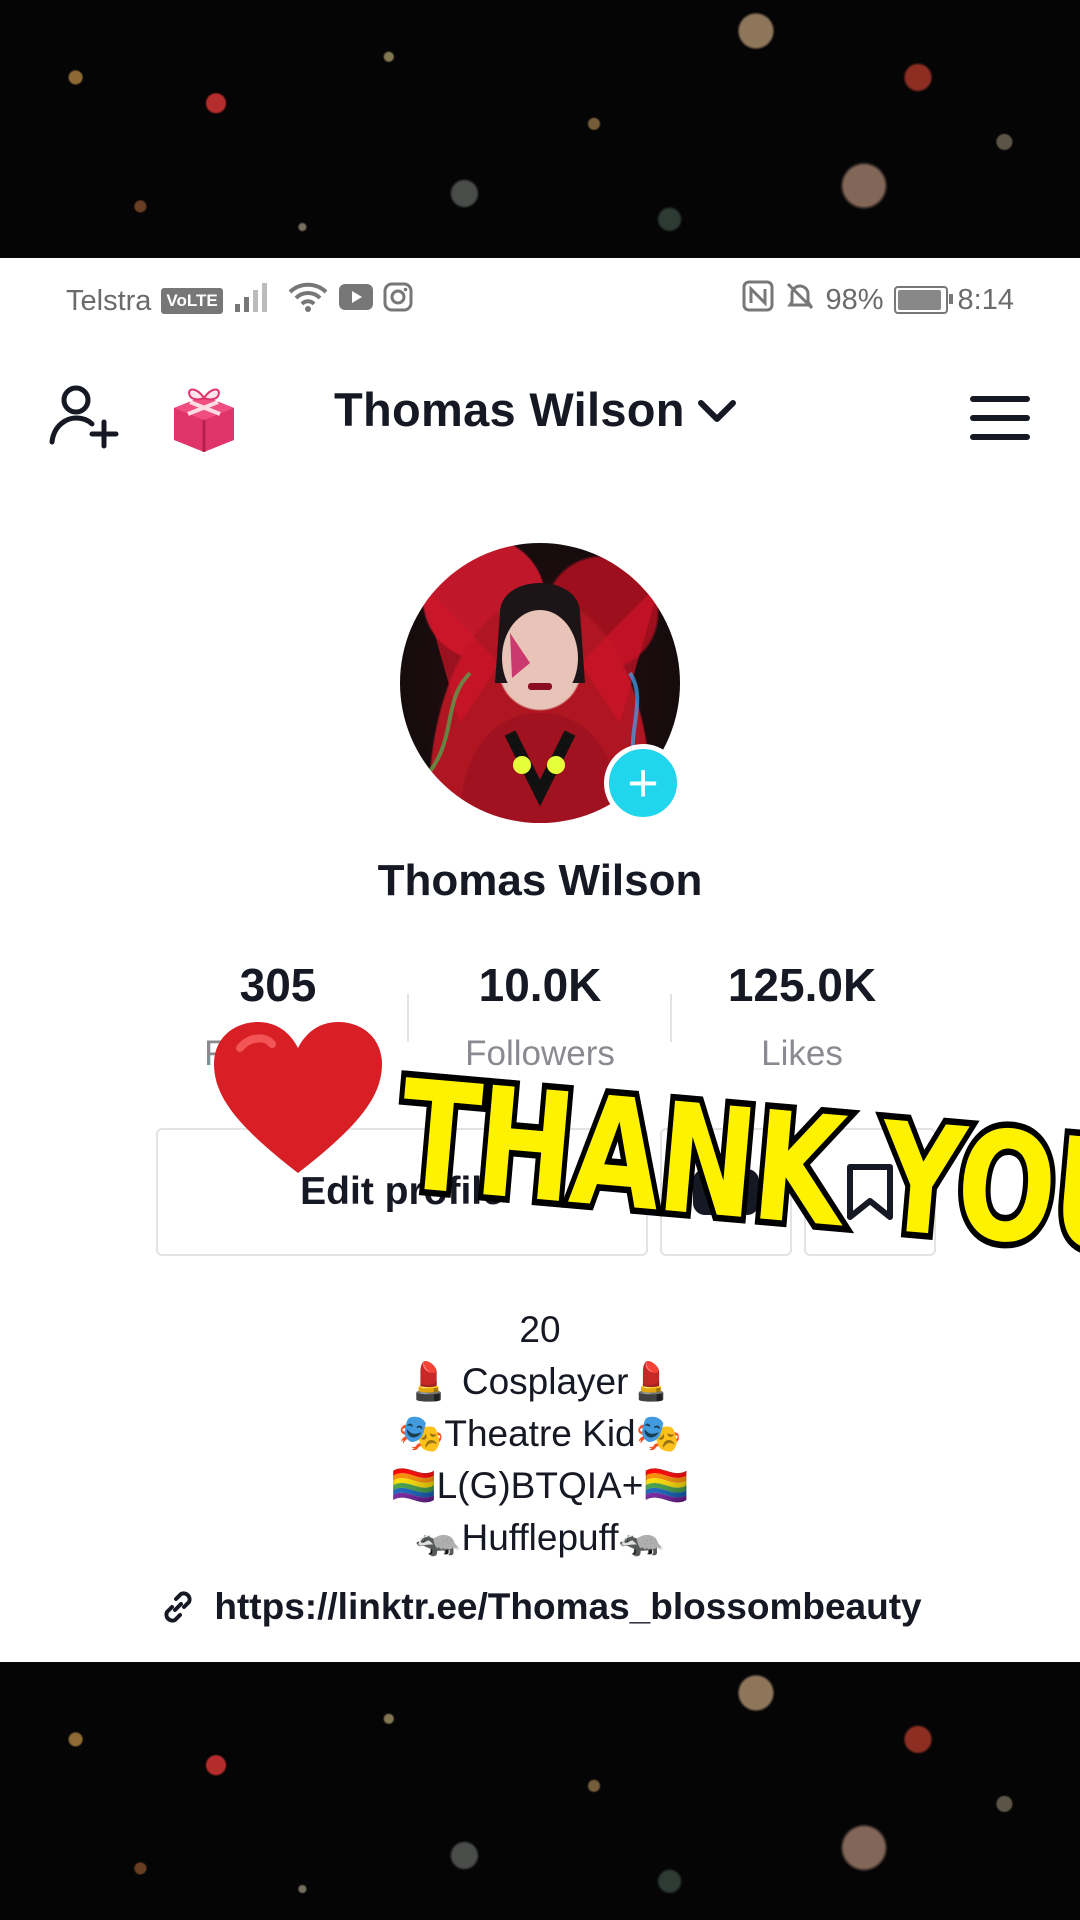 The image size is (1080, 1920). Describe the element at coordinates (255, 301) in the screenshot. I see `signal-icon` at that location.